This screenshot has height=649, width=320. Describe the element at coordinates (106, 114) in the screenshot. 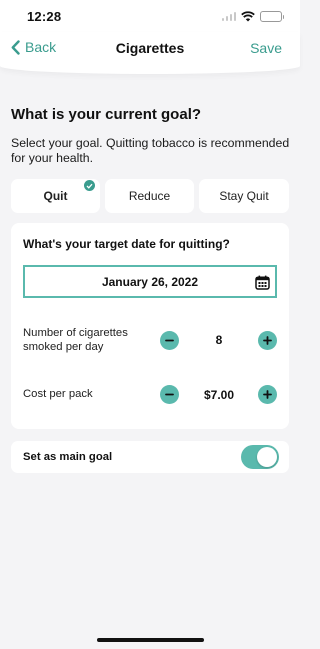

I see `goal-heading: What is your current goal?` at that location.